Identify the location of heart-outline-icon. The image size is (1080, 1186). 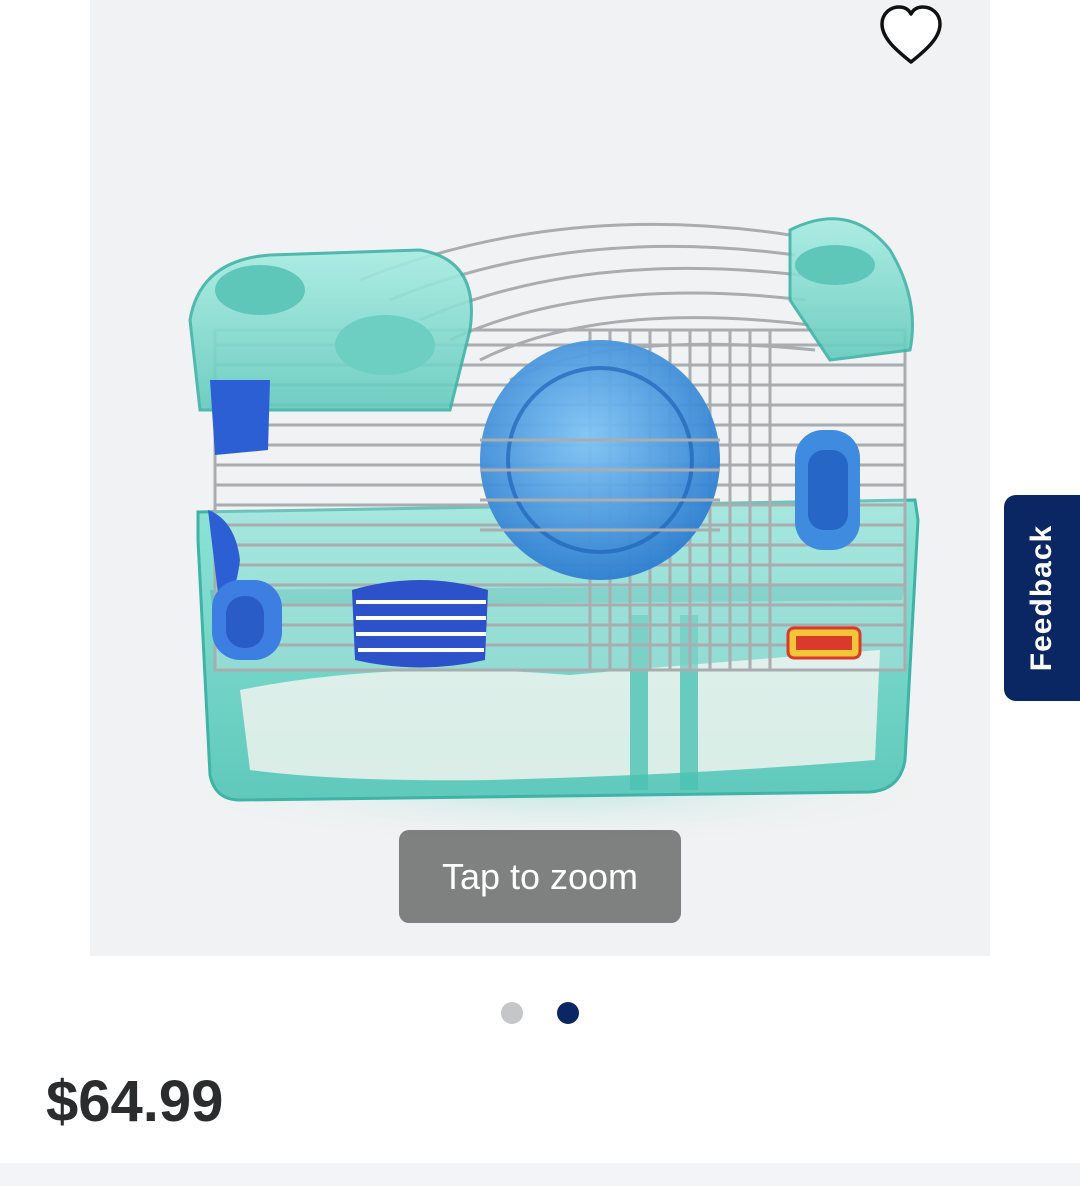
(911, 34).